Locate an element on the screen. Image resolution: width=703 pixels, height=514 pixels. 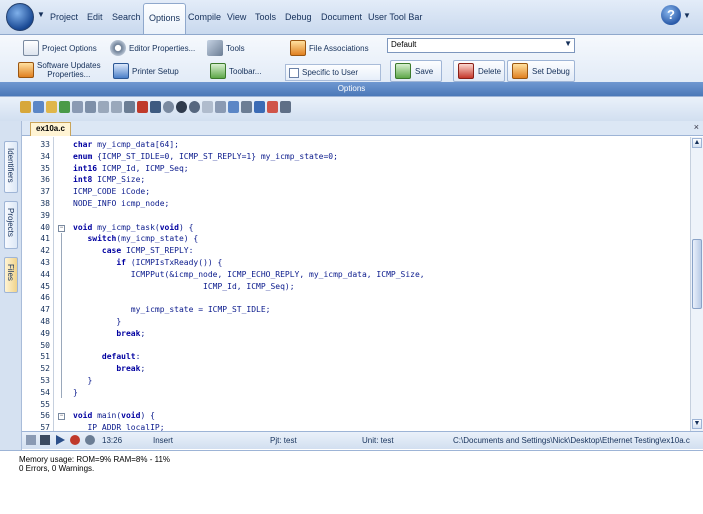
menu-project: Project is located at coordinates (64, 17).